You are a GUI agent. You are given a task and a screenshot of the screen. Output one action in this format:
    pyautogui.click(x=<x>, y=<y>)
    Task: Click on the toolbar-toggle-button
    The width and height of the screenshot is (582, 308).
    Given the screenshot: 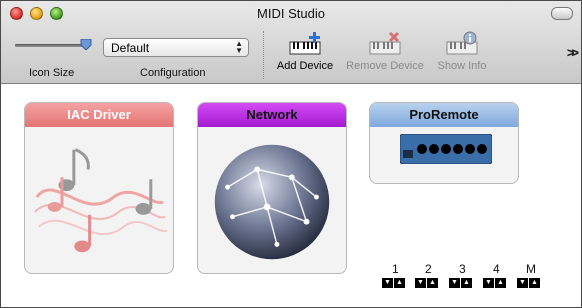 What is the action you would take?
    pyautogui.click(x=562, y=13)
    